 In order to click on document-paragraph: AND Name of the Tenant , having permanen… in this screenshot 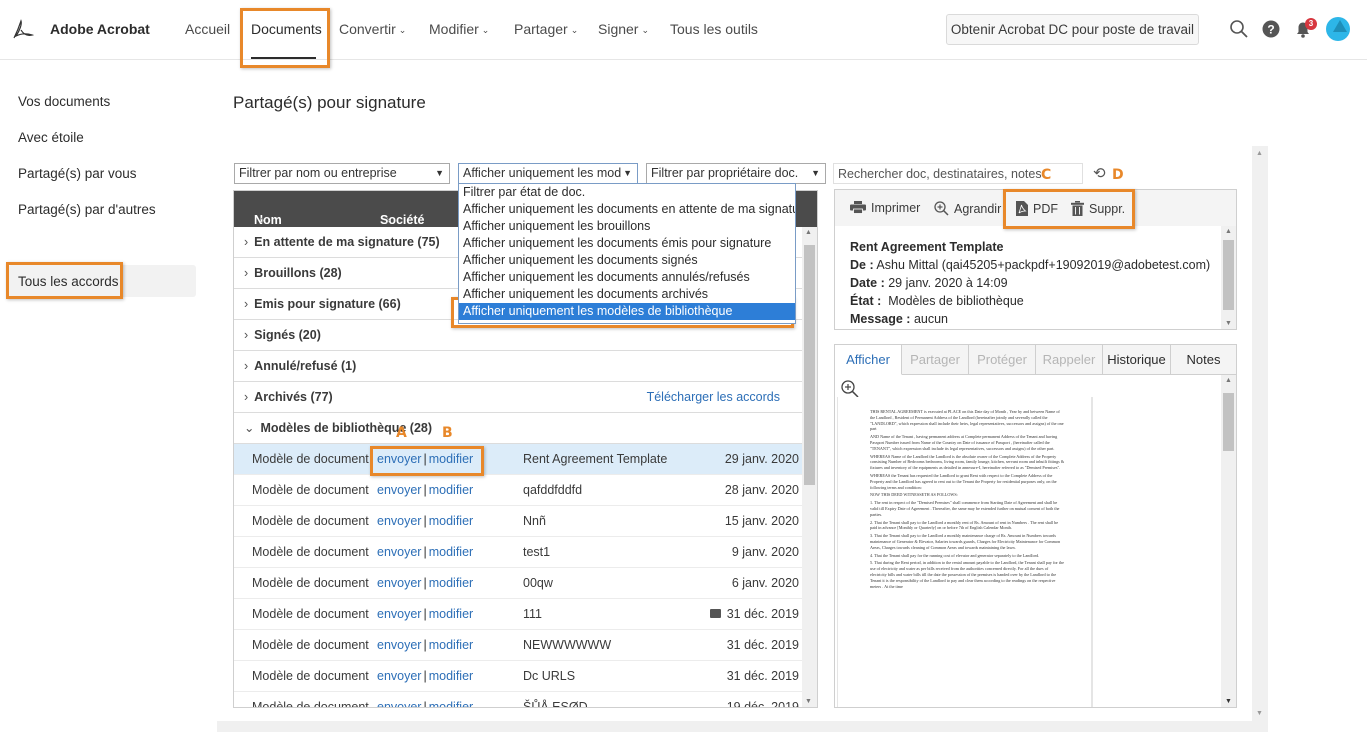, I will do `click(964, 442)`.